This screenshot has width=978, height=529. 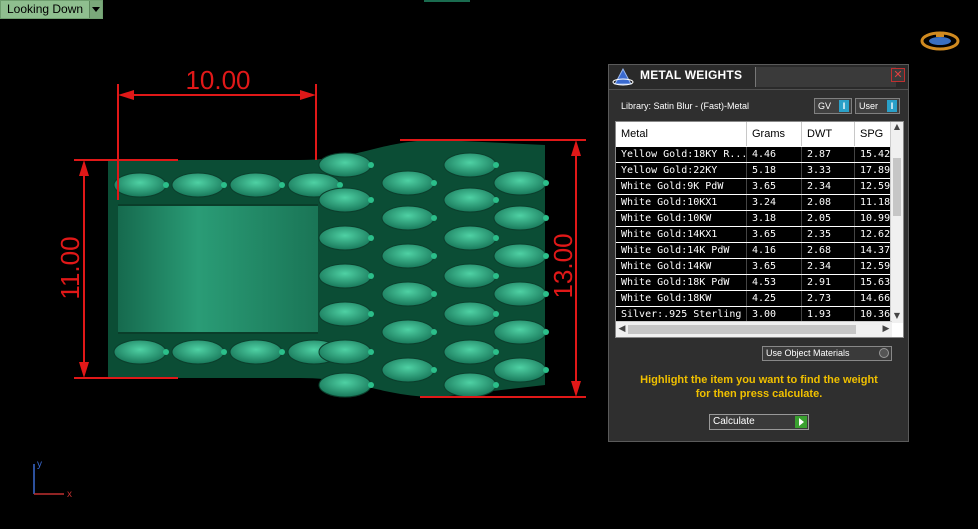 I want to click on column-header-grams: Grams, so click(x=774, y=134).